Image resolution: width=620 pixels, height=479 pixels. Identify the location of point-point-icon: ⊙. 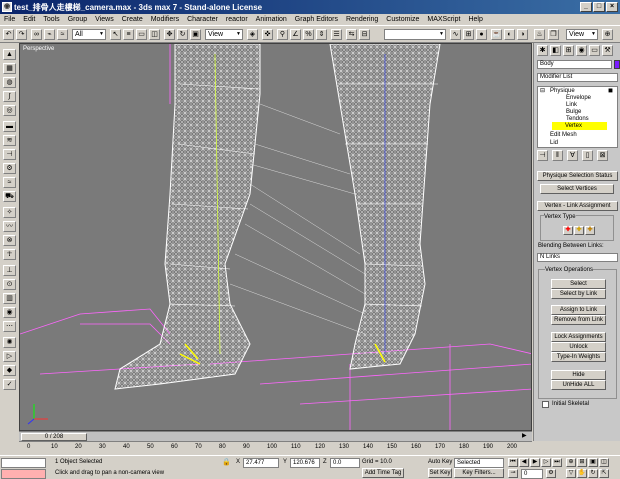
(9, 284).